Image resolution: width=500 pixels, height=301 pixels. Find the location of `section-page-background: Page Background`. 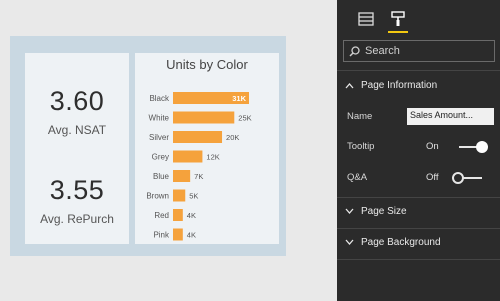

section-page-background: Page Background is located at coordinates (393, 242).